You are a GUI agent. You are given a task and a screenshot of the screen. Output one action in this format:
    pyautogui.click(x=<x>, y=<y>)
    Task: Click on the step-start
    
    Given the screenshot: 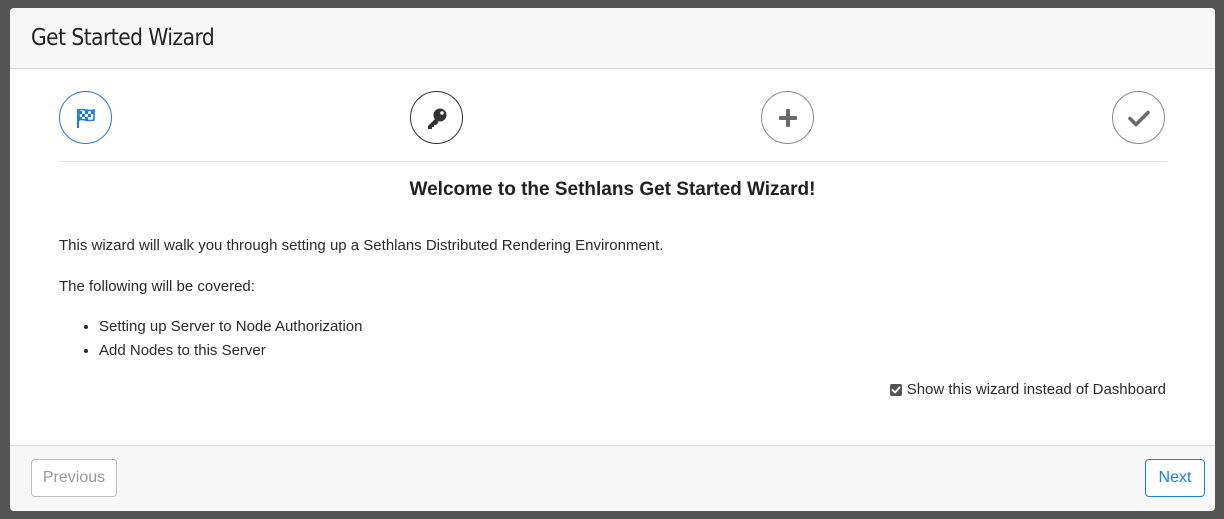 What is the action you would take?
    pyautogui.click(x=85, y=117)
    